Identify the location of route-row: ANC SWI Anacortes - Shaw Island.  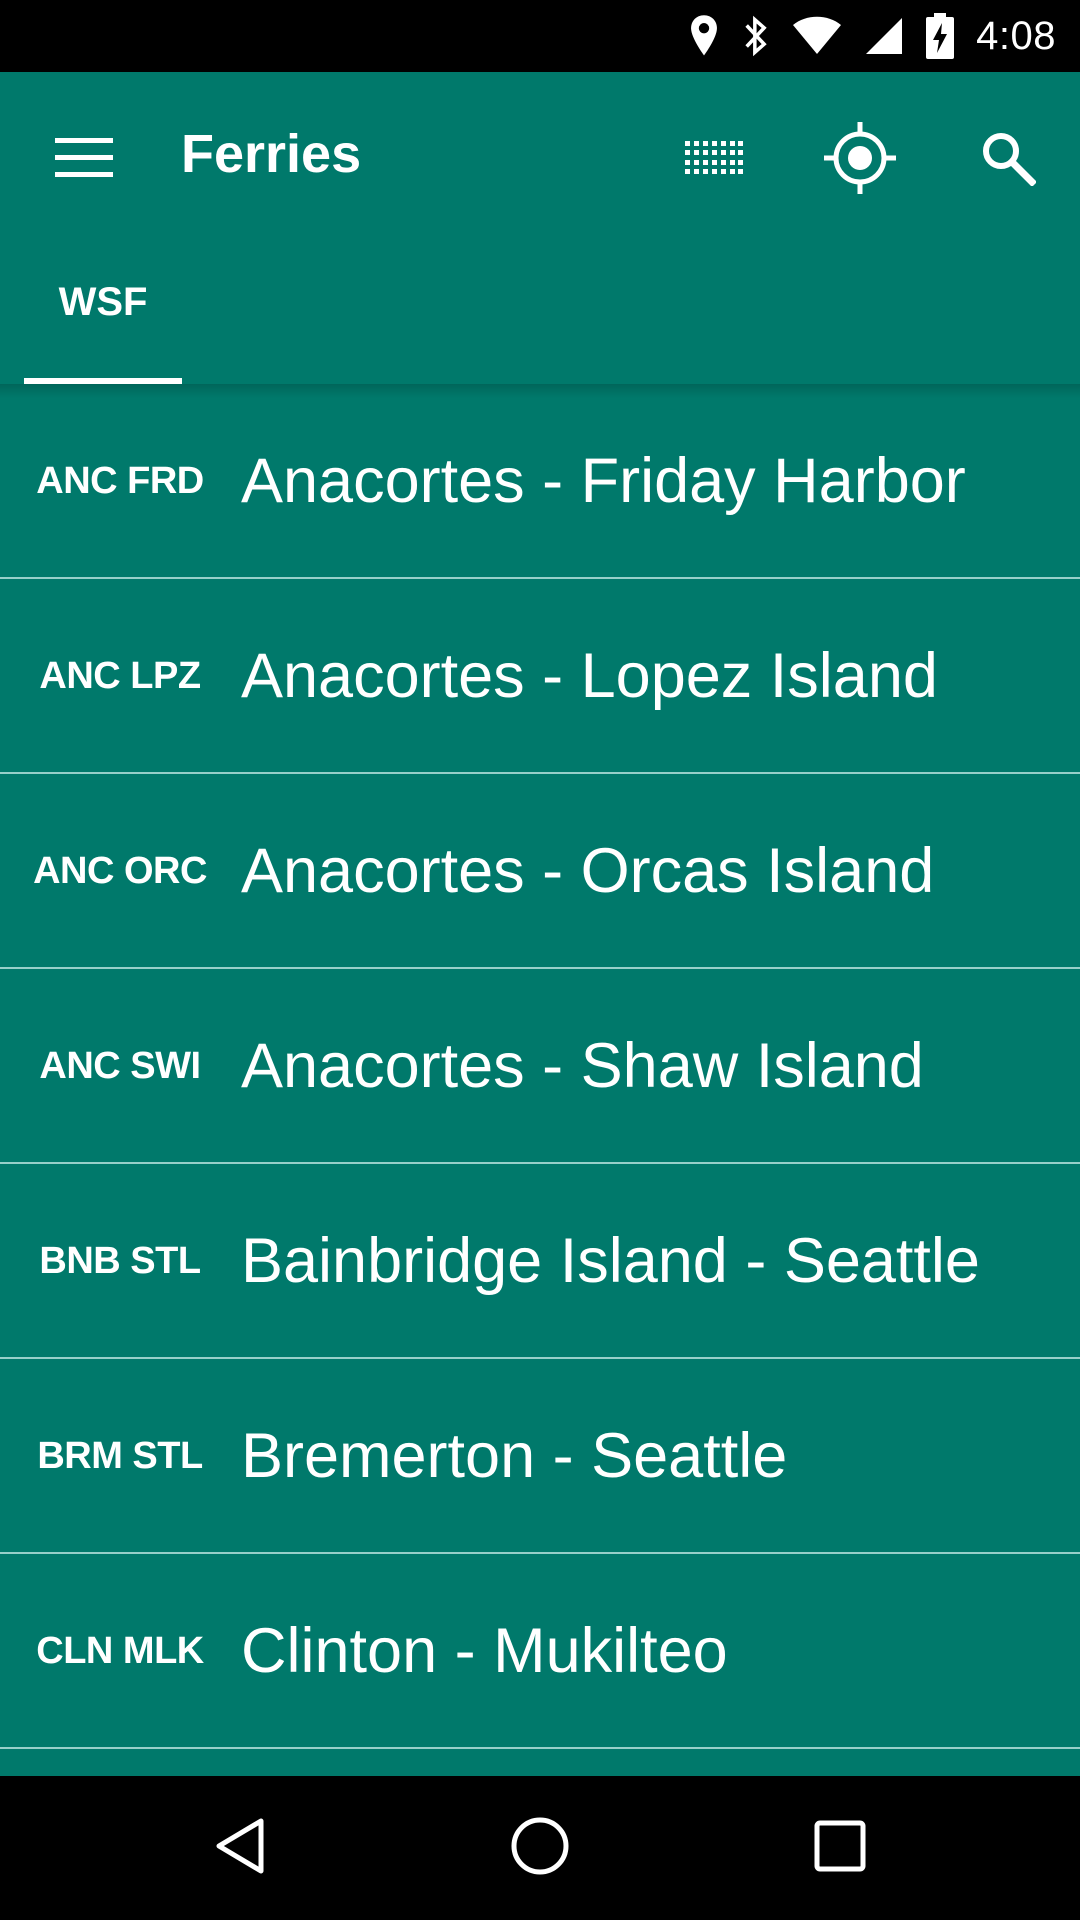
(540, 1066).